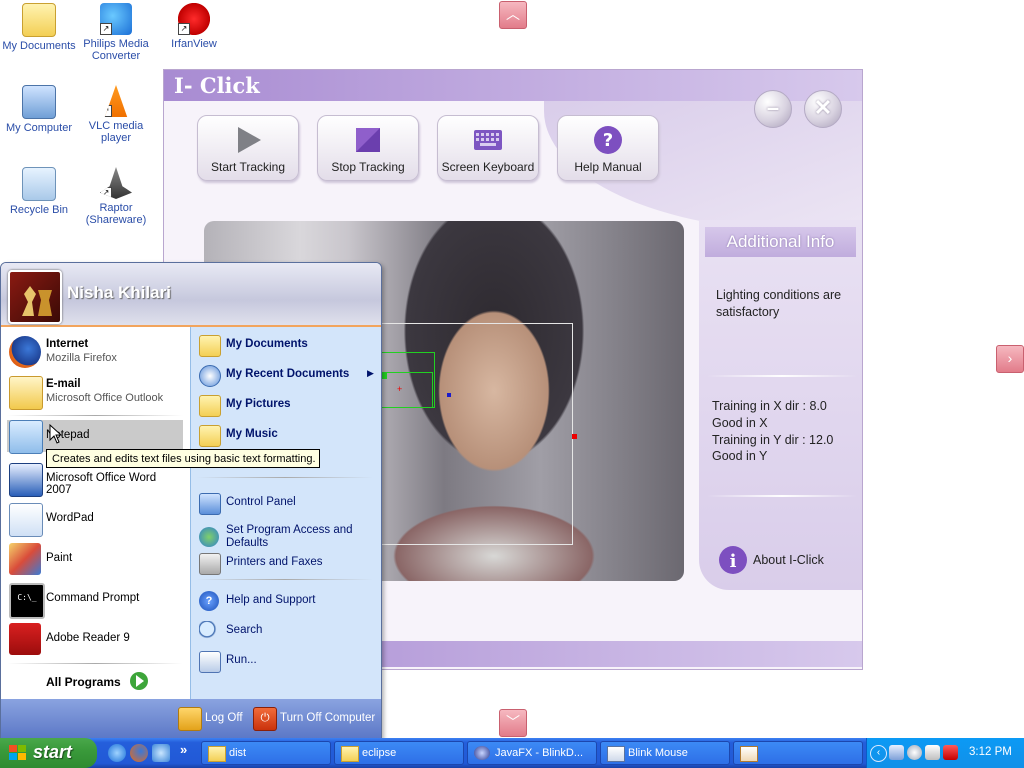 Image resolution: width=1024 pixels, height=768 pixels. What do you see at coordinates (26, 393) in the screenshot?
I see `outlook-icon` at bounding box center [26, 393].